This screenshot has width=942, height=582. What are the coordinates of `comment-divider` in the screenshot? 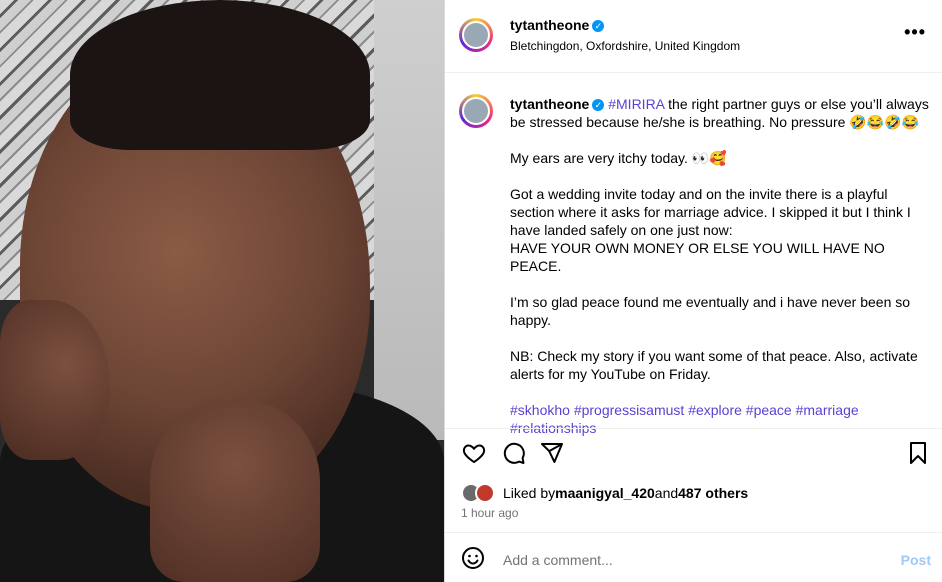 It's located at (693, 532).